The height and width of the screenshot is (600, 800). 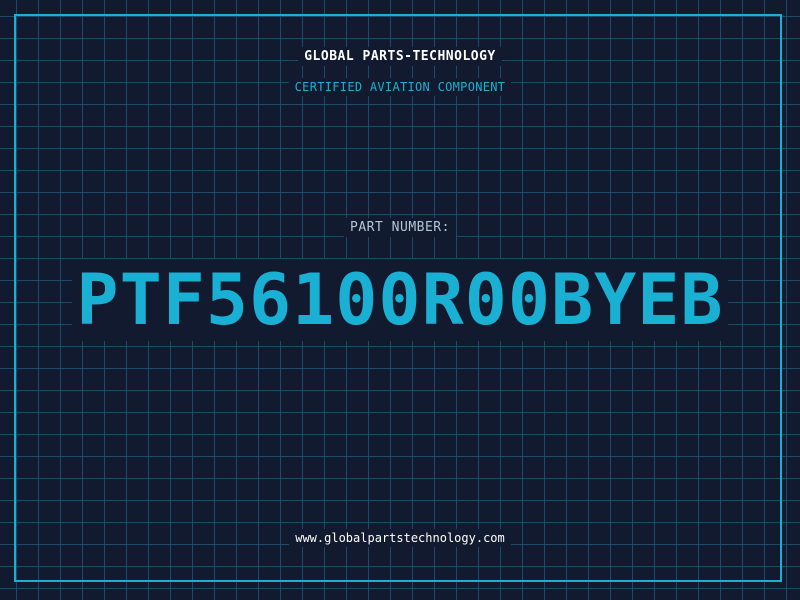 I want to click on certification-subtitle: CERTIFIED AVIATION COMPONENT, so click(x=400, y=87).